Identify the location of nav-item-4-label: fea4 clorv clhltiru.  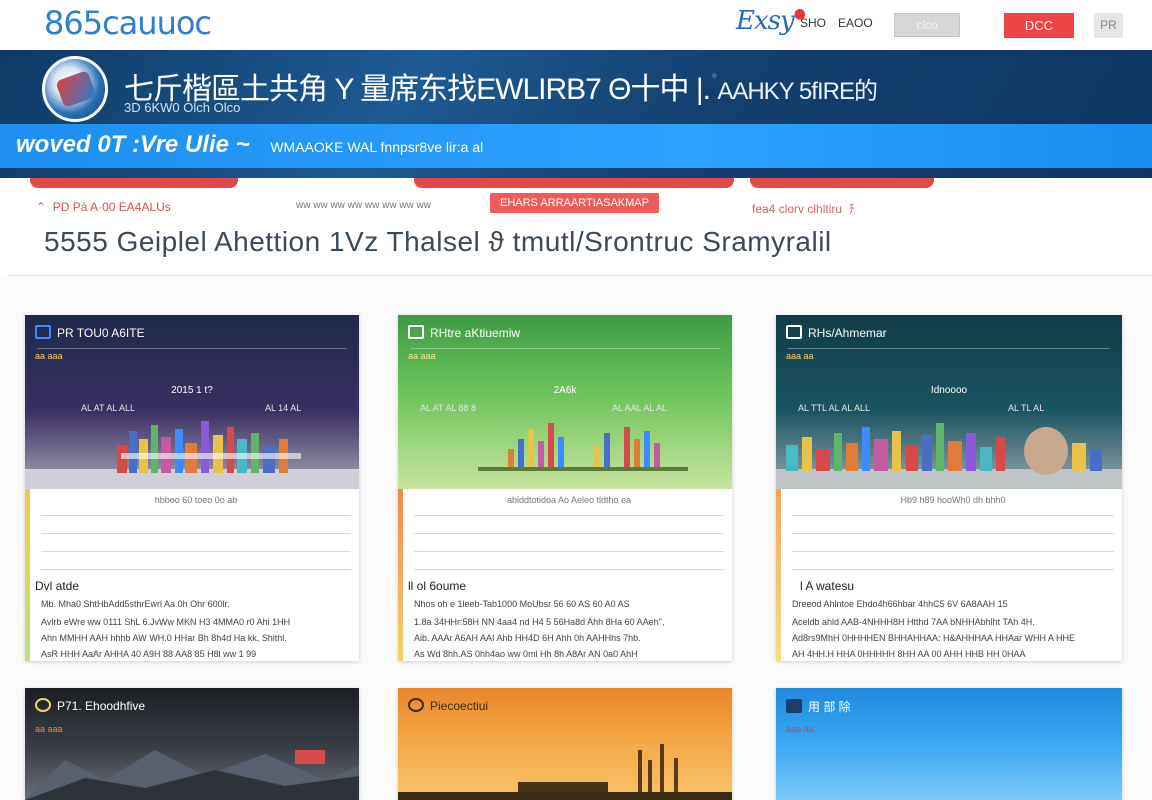
(797, 209).